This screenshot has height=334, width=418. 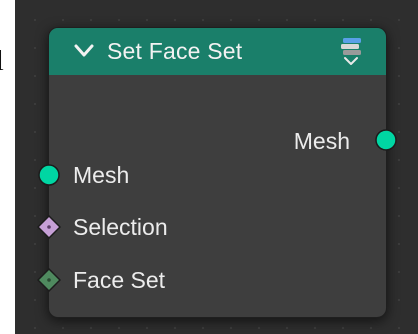 What do you see at coordinates (120, 227) in the screenshot?
I see `input-selection-label: Selection` at bounding box center [120, 227].